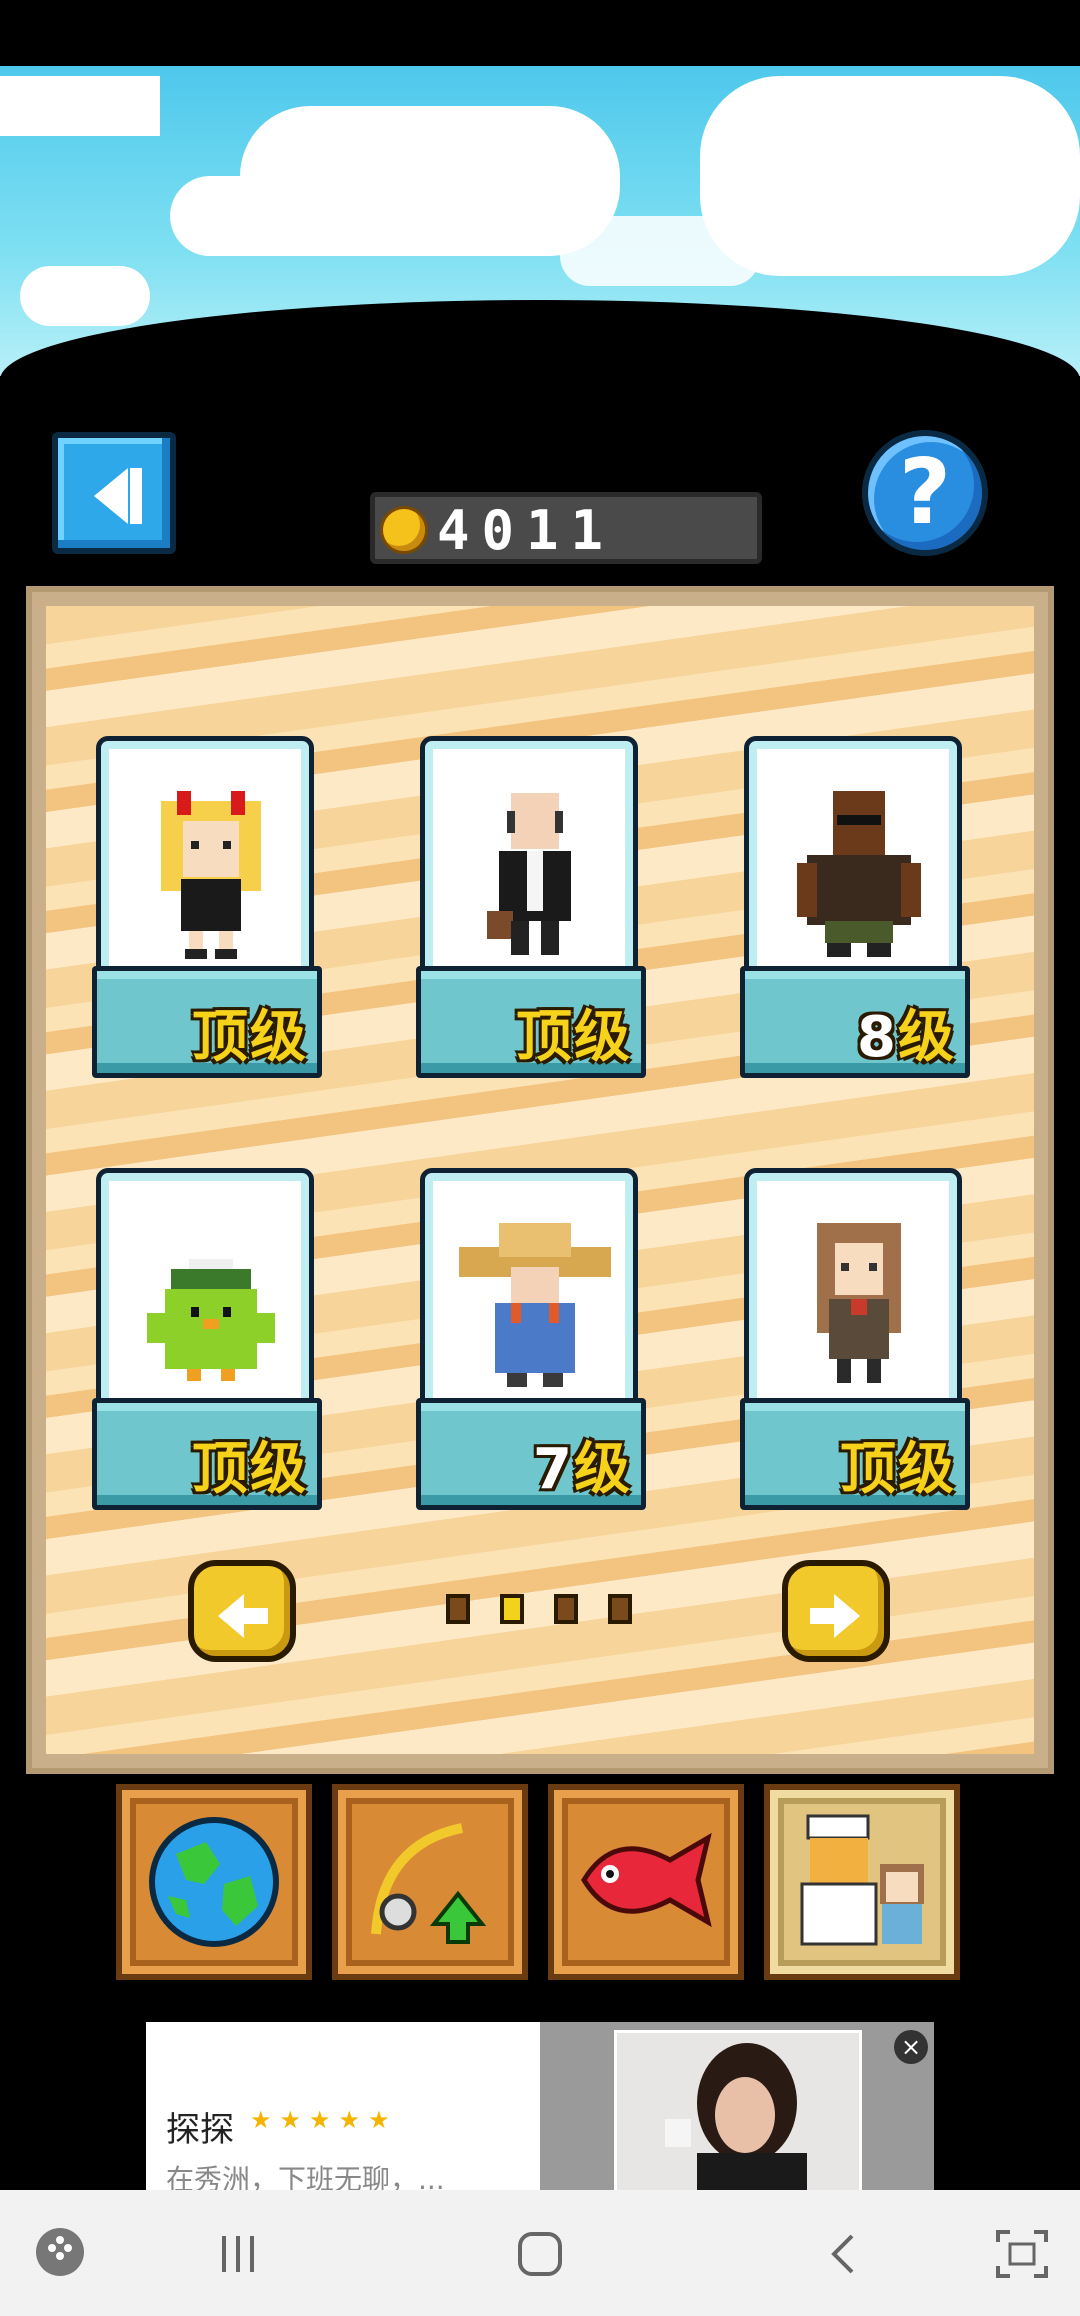 The height and width of the screenshot is (2316, 1080). Describe the element at coordinates (231, 1616) in the screenshot. I see `arrow-left-icon` at that location.